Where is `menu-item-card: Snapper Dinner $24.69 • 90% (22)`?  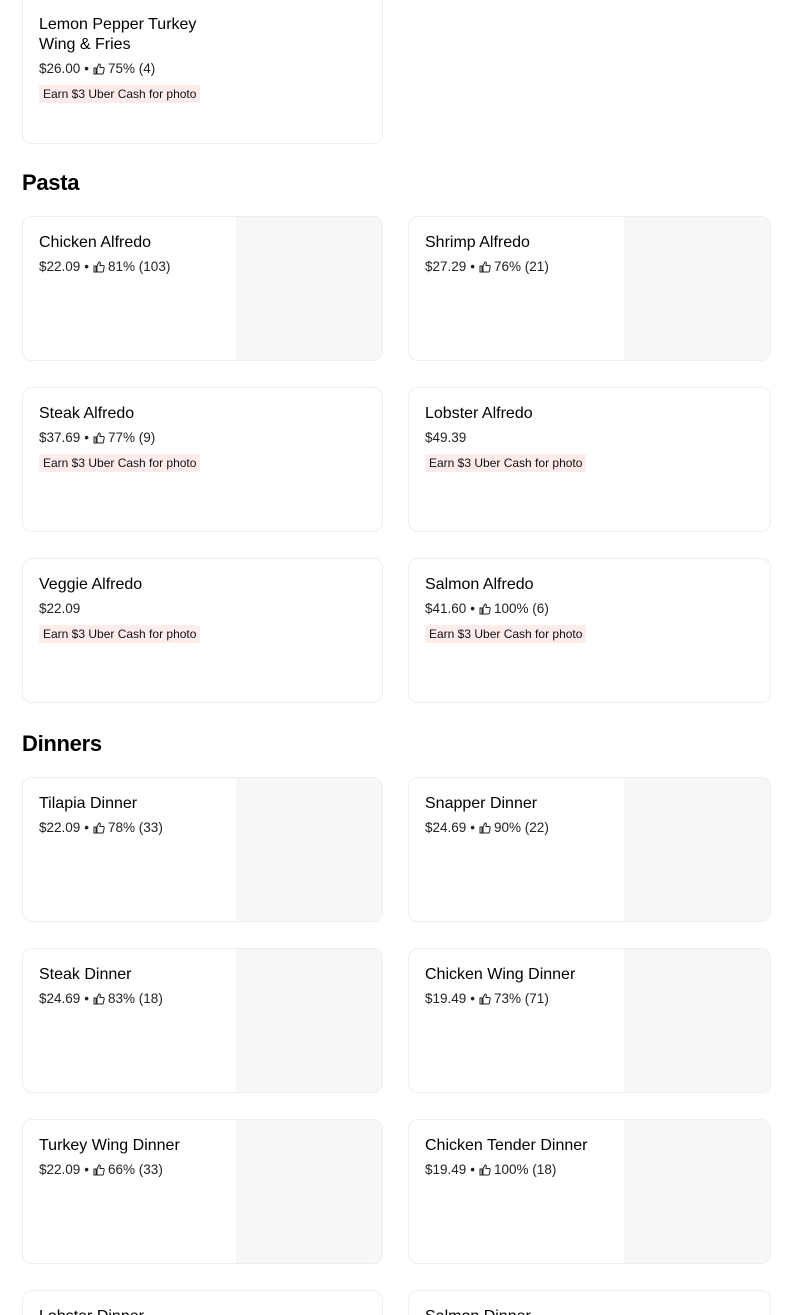 menu-item-card: Snapper Dinner $24.69 • 90% (22) is located at coordinates (589, 849).